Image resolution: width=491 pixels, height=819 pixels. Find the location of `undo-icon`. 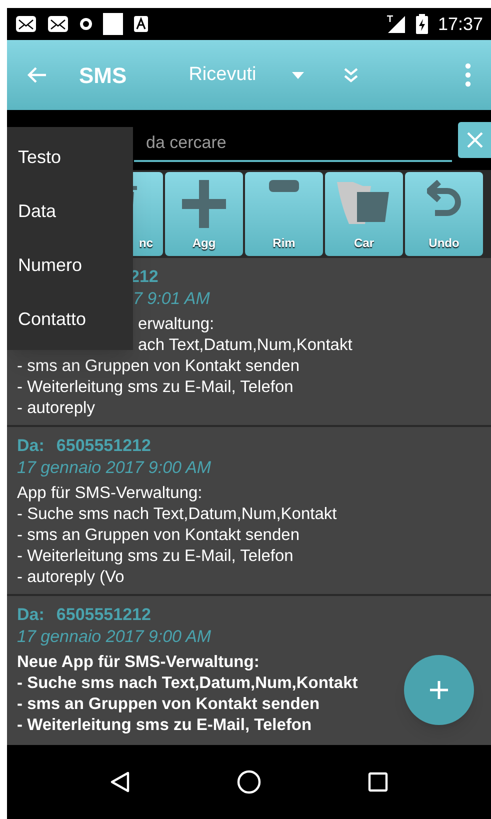

undo-icon is located at coordinates (444, 199).